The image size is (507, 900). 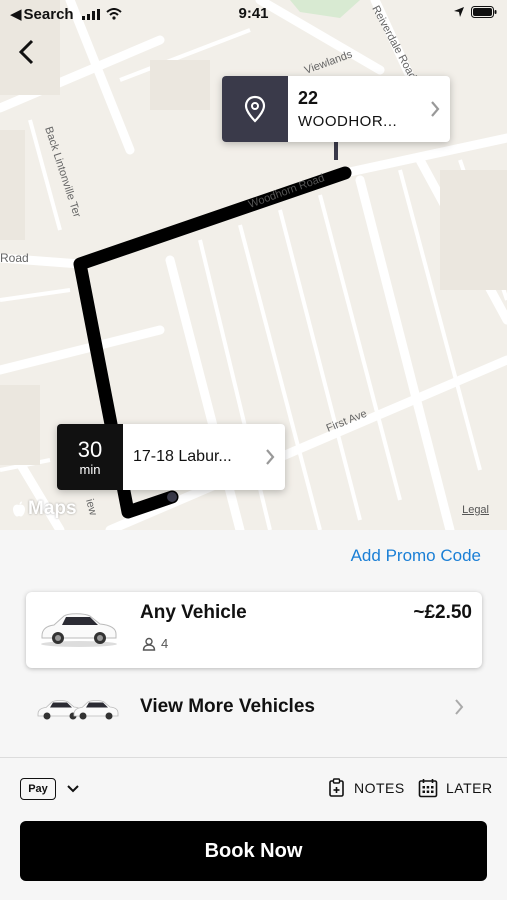 I want to click on schedule-later-button: LATER, so click(x=455, y=788).